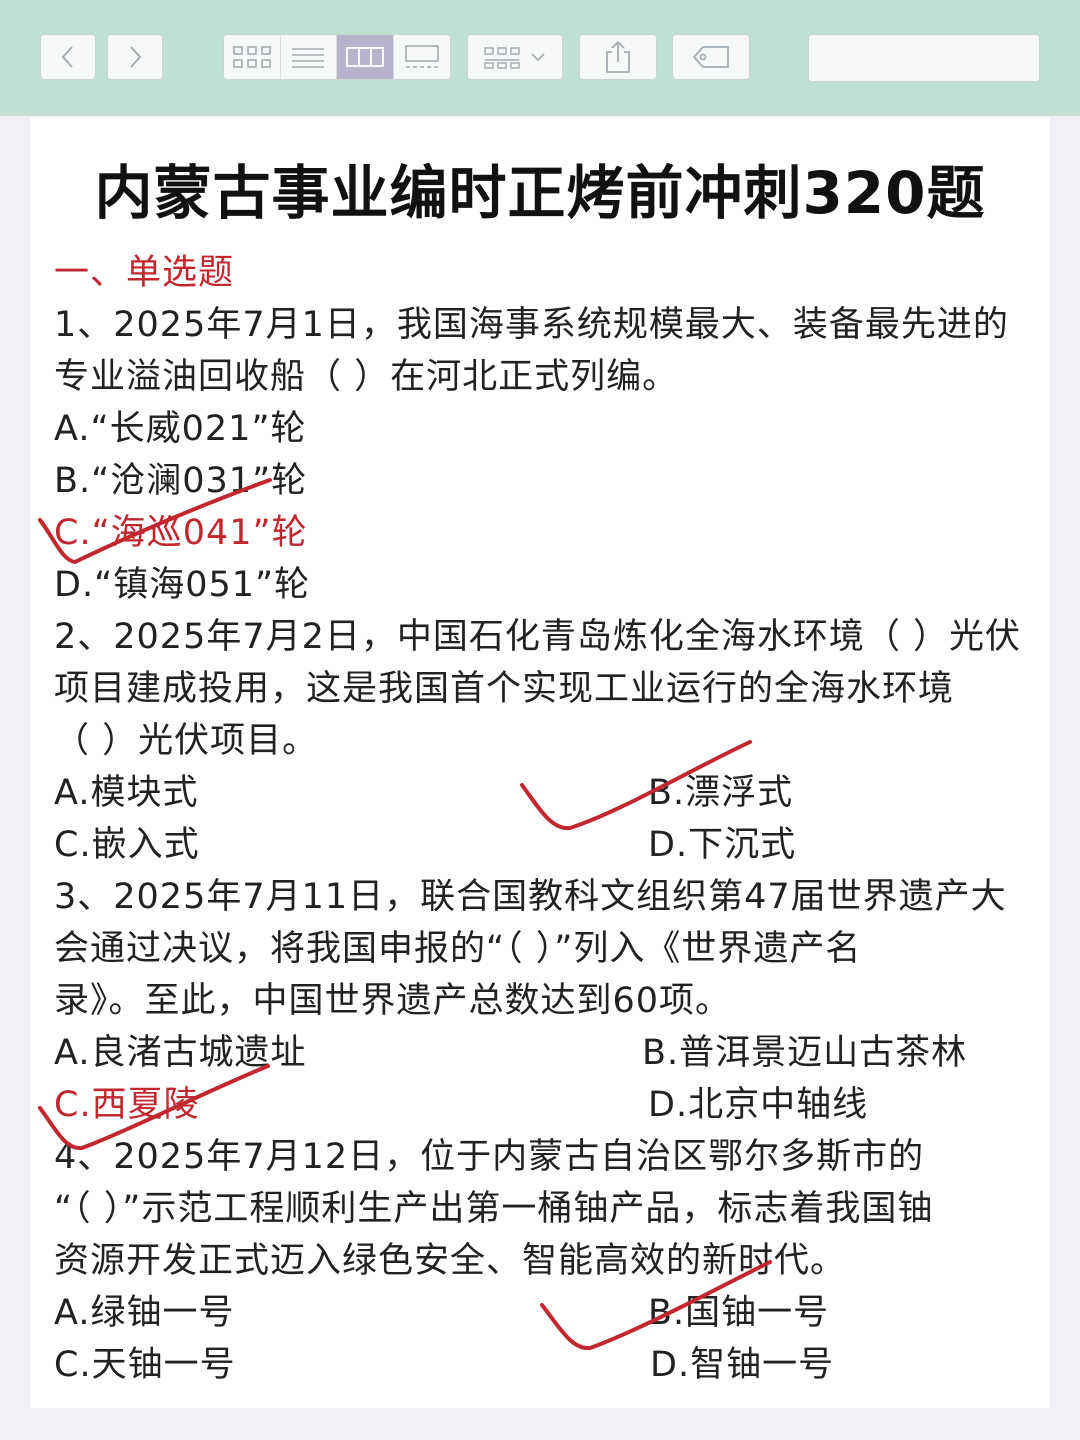  I want to click on share-button, so click(618, 57).